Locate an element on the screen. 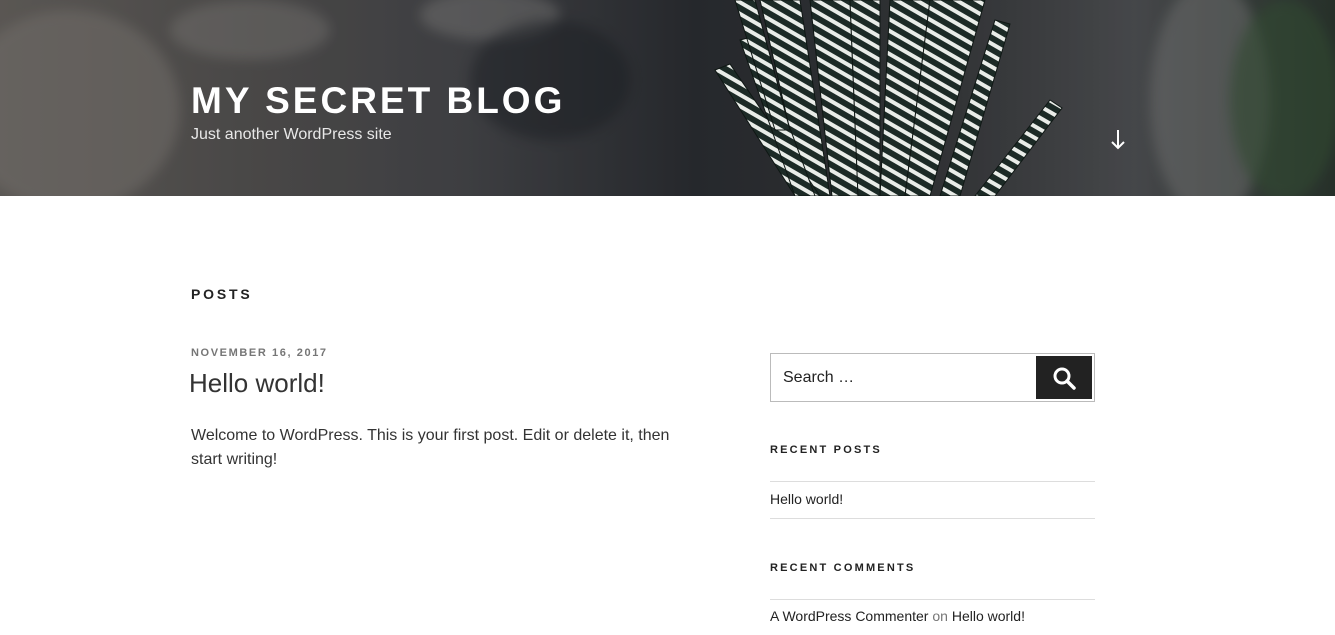  search-form is located at coordinates (932, 377).